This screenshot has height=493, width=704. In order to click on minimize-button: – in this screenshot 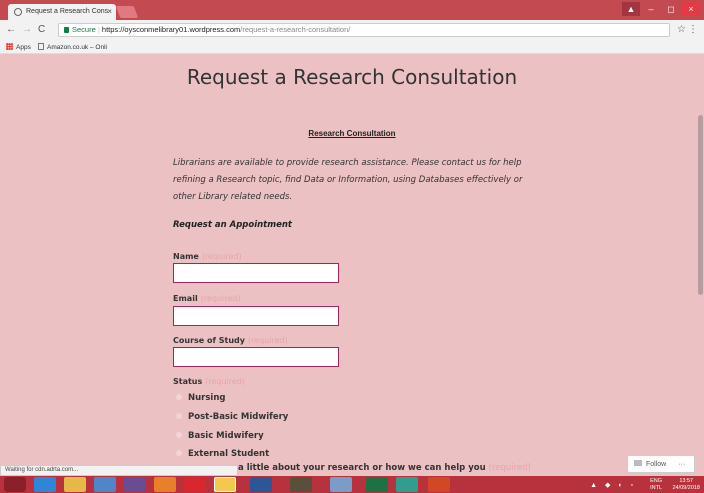, I will do `click(651, 9)`.